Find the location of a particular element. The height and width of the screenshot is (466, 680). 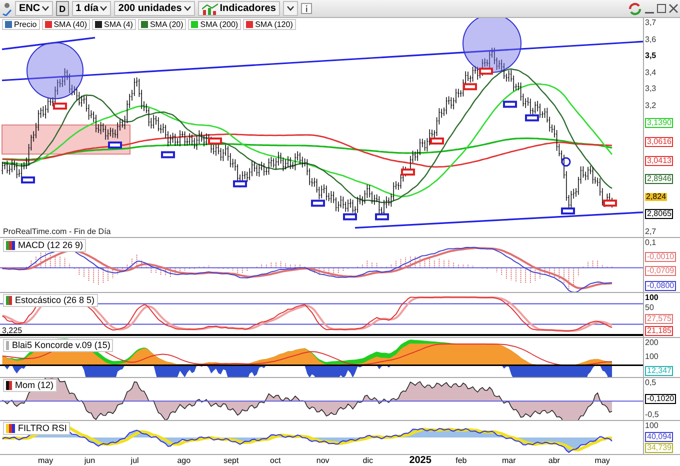

axis-label: 2,7 is located at coordinates (651, 232).